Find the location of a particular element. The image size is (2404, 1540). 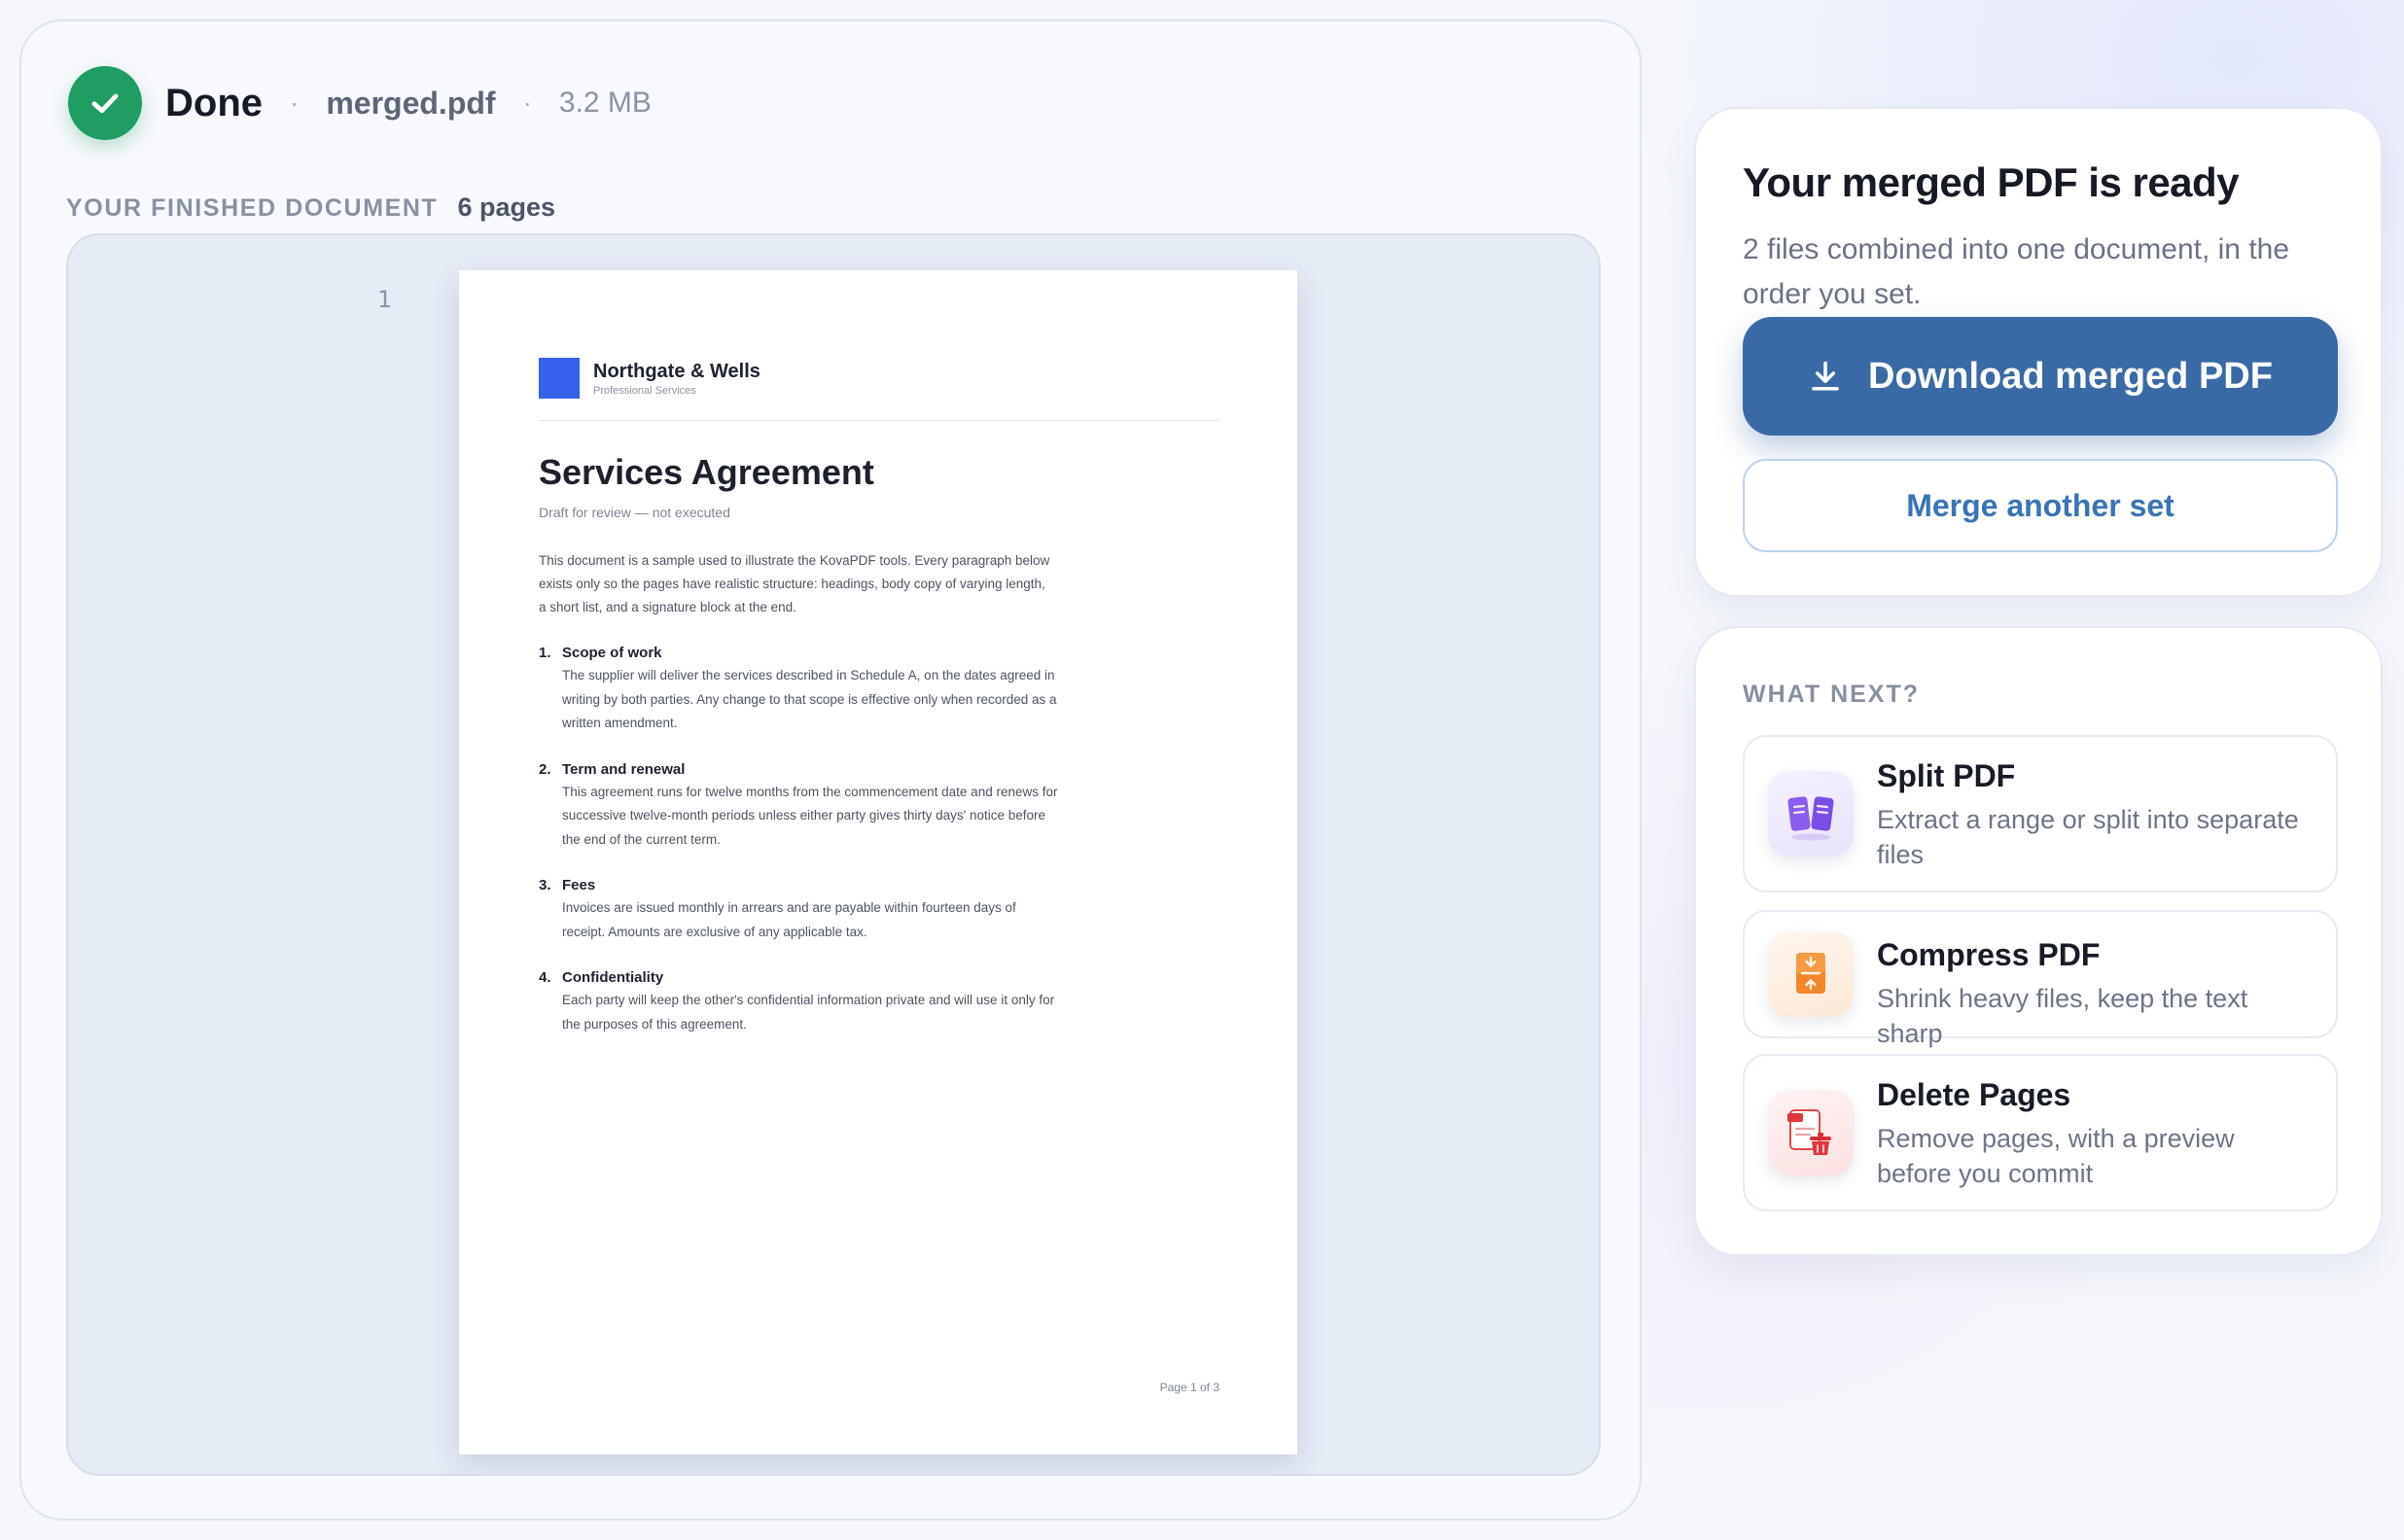

clause-heading: 3. Fees is located at coordinates (880, 885).